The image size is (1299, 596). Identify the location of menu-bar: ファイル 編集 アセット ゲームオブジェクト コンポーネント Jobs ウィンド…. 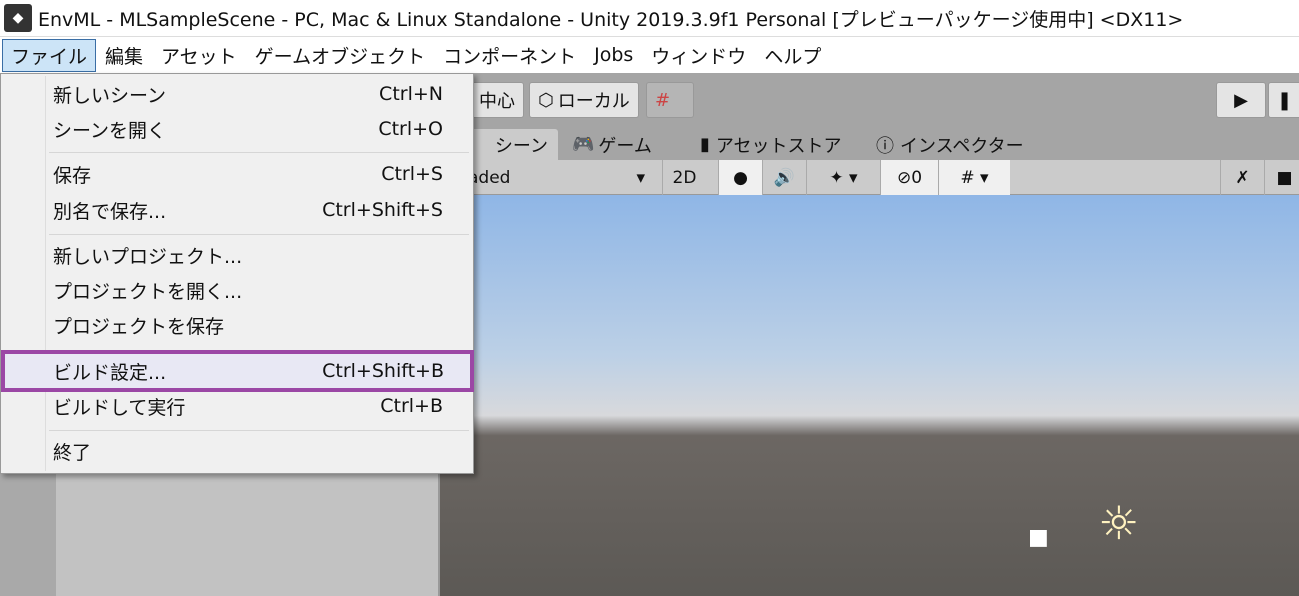
(649, 55).